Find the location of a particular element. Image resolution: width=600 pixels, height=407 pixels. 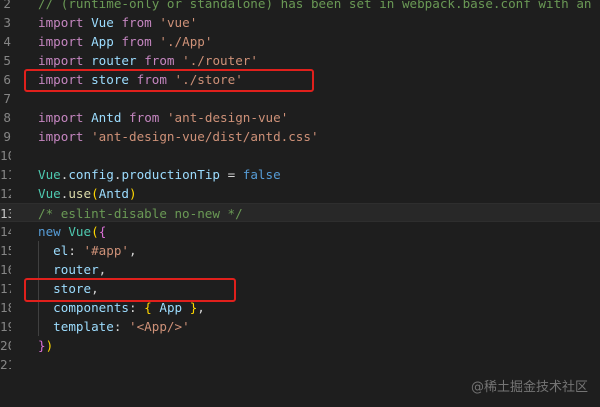

line-number: 12 is located at coordinates (5, 193).